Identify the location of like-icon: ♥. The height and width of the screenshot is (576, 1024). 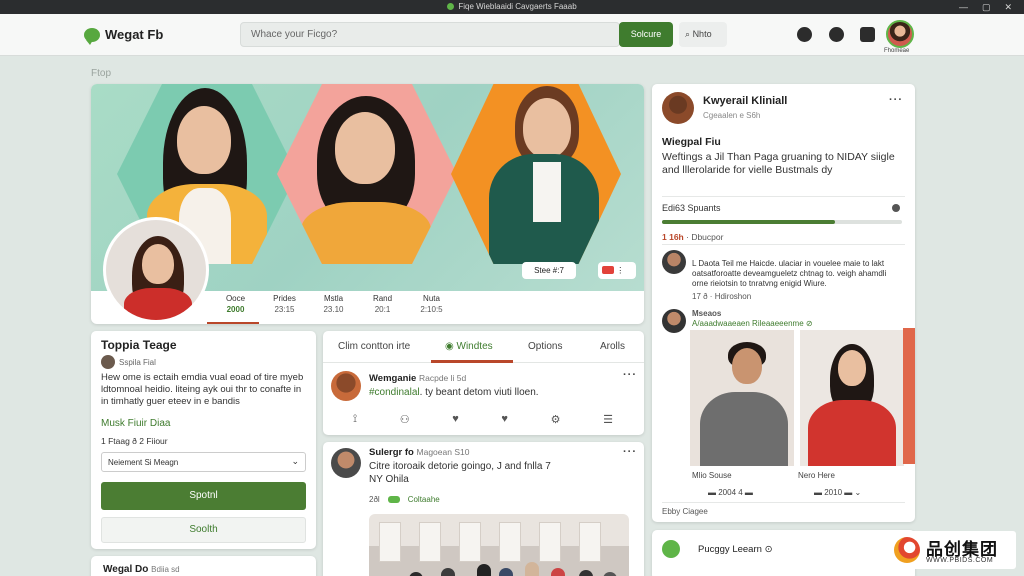
(504, 419).